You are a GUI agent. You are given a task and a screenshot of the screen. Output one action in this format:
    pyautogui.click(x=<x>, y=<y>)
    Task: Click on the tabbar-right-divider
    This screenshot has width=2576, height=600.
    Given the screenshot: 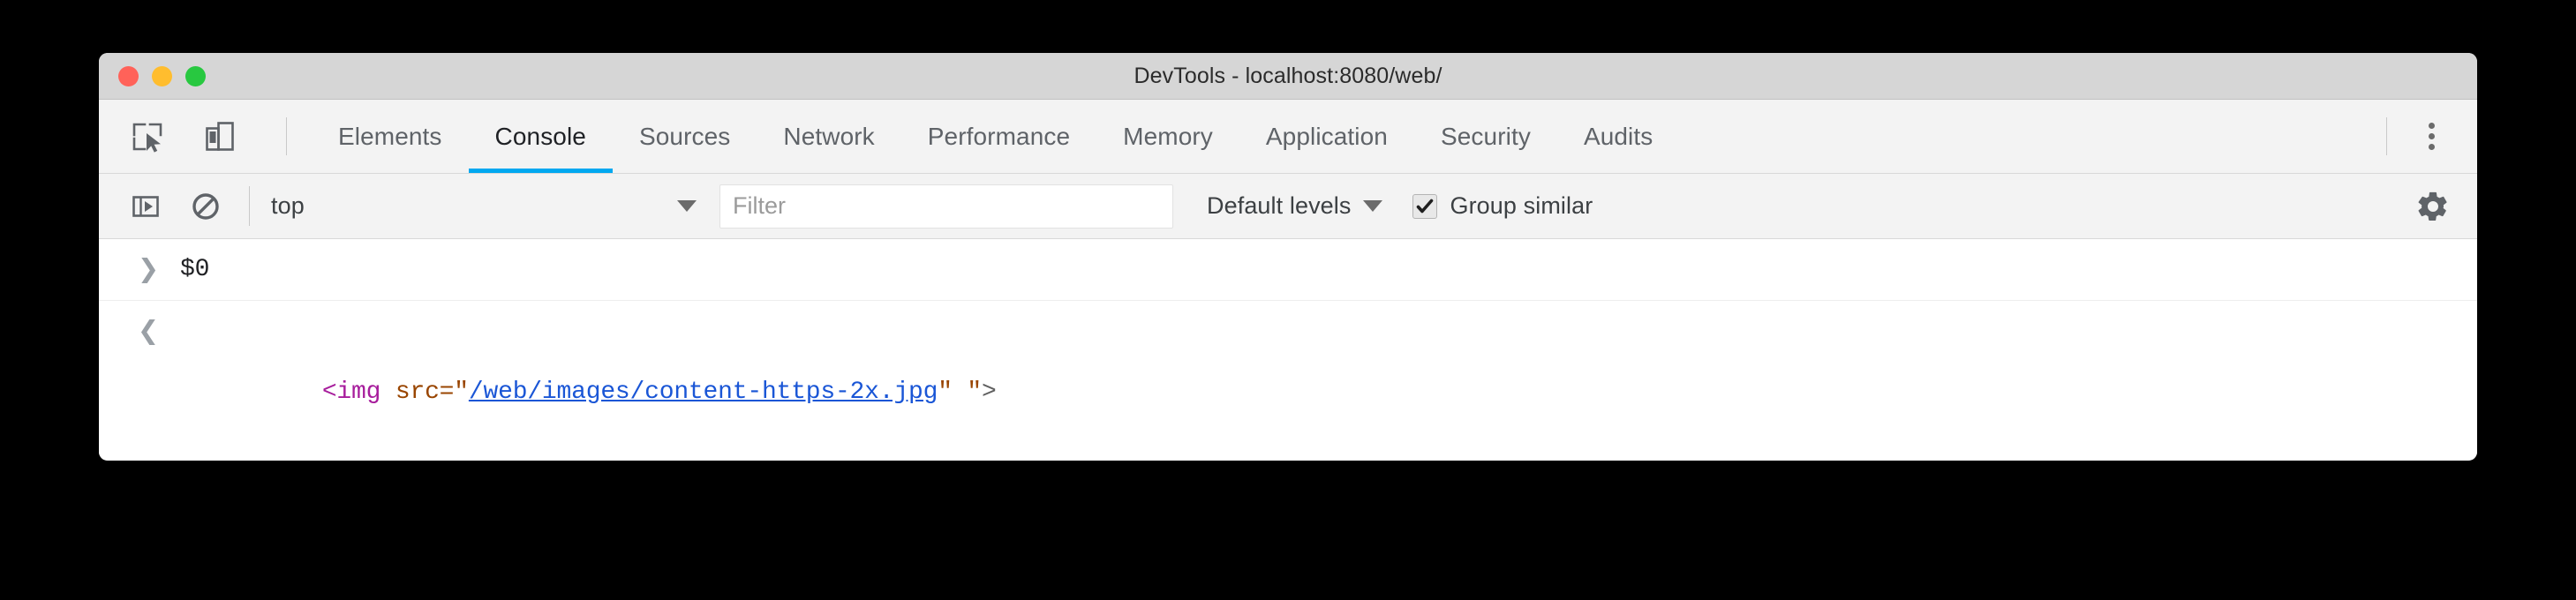 What is the action you would take?
    pyautogui.click(x=2387, y=136)
    